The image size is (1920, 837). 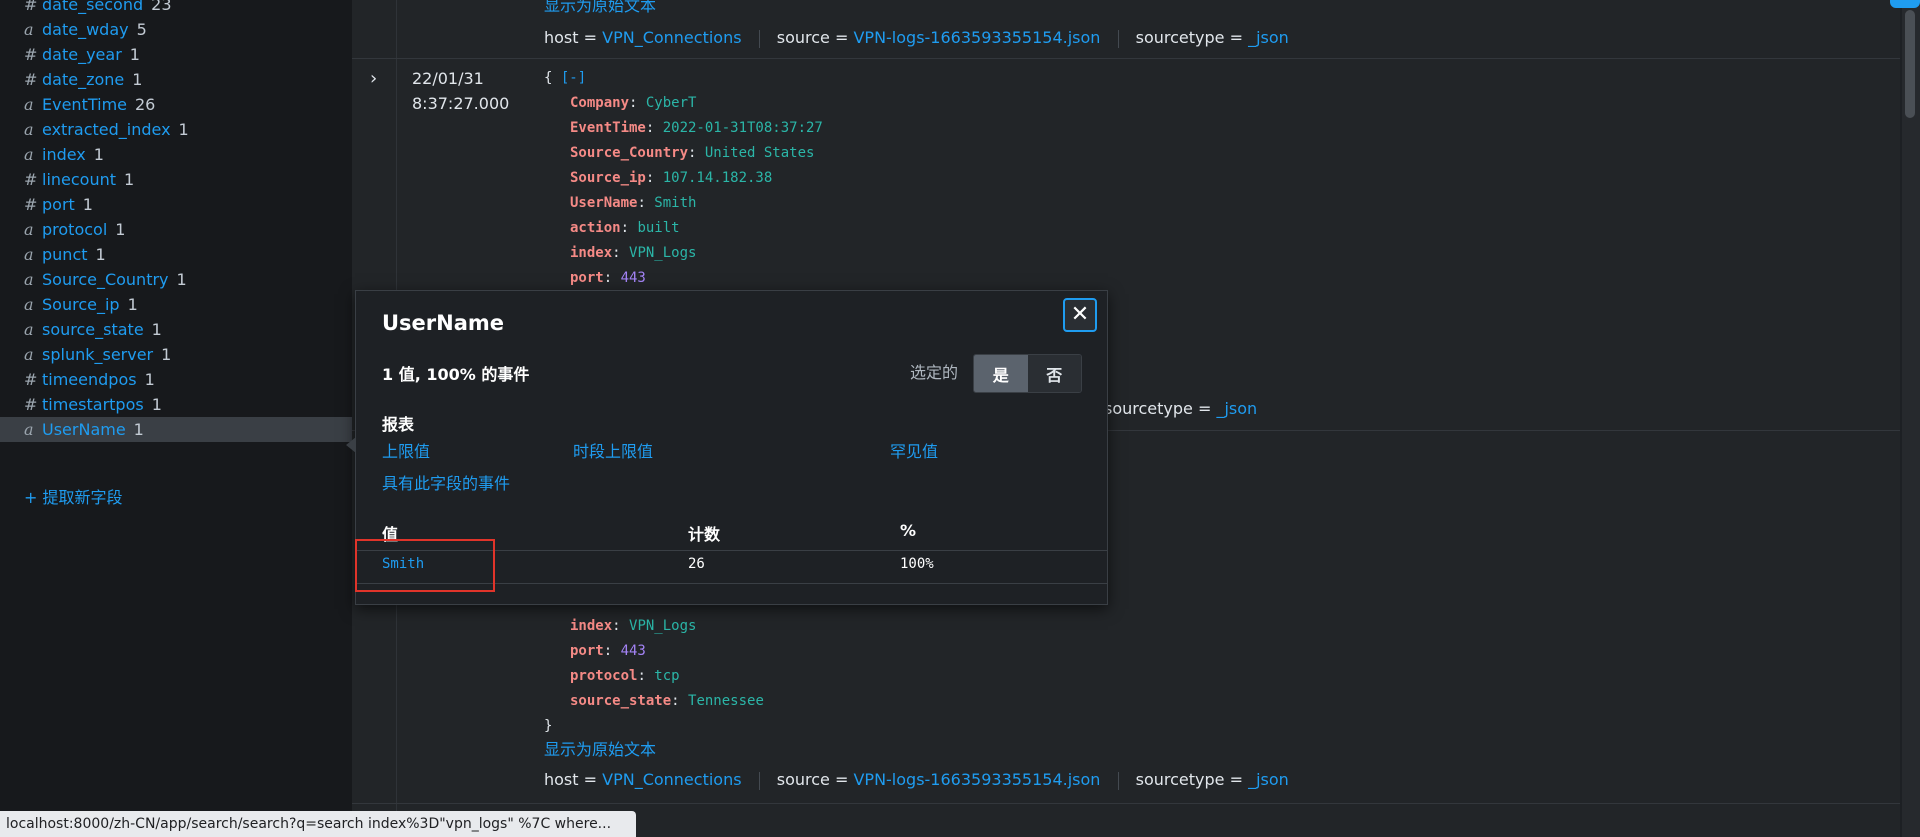 What do you see at coordinates (176, 229) in the screenshot?
I see `sidebar-field-protocol: a protocol 1` at bounding box center [176, 229].